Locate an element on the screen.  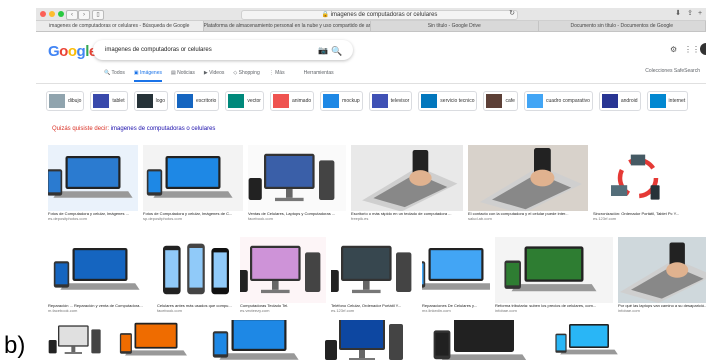
search-small-icon: 🔍 is located at coordinates (107, 73).